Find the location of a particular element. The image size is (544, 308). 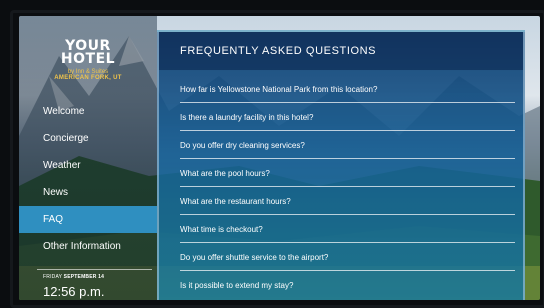

faq-item: Is it possible to extend my stay? is located at coordinates (347, 286).